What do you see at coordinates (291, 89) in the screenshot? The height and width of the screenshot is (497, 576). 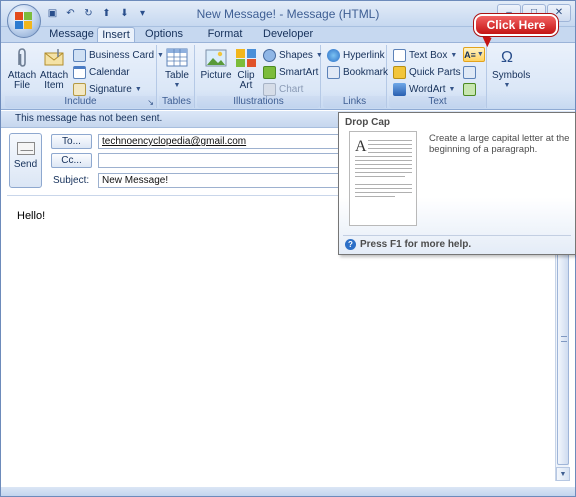 I see `chart-label: Chart` at bounding box center [291, 89].